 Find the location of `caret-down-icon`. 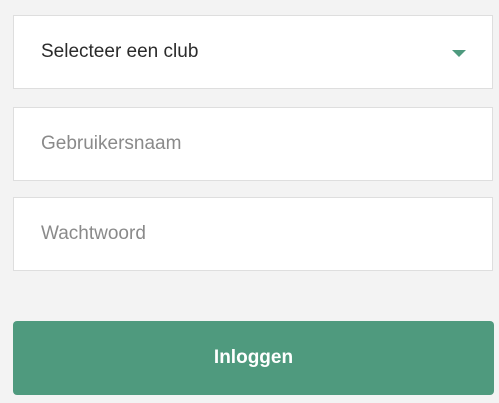

caret-down-icon is located at coordinates (459, 53).